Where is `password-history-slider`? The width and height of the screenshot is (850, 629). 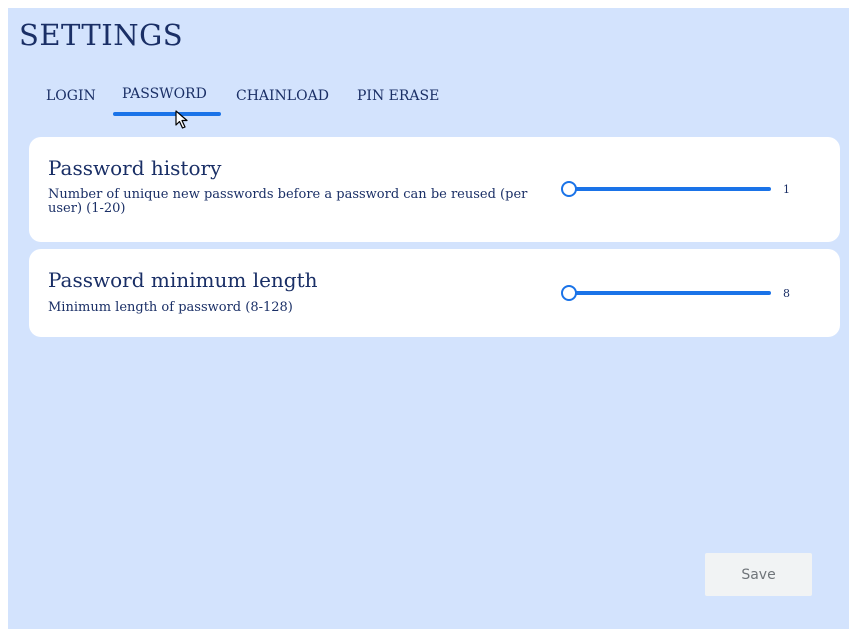 password-history-slider is located at coordinates (666, 189).